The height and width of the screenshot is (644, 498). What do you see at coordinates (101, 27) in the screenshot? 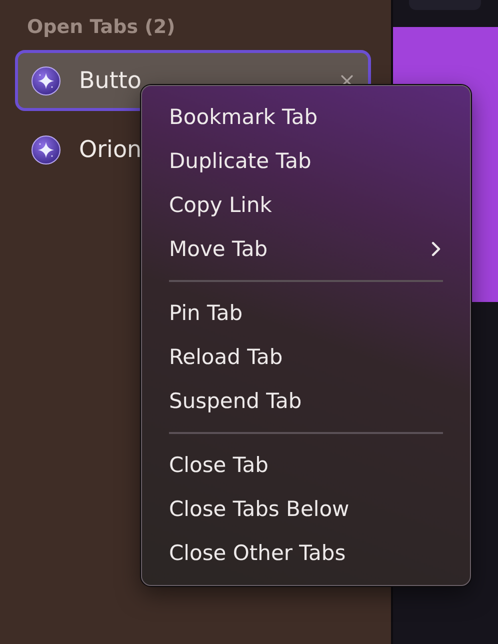
I see `section-heading: Open Tabs (2)` at bounding box center [101, 27].